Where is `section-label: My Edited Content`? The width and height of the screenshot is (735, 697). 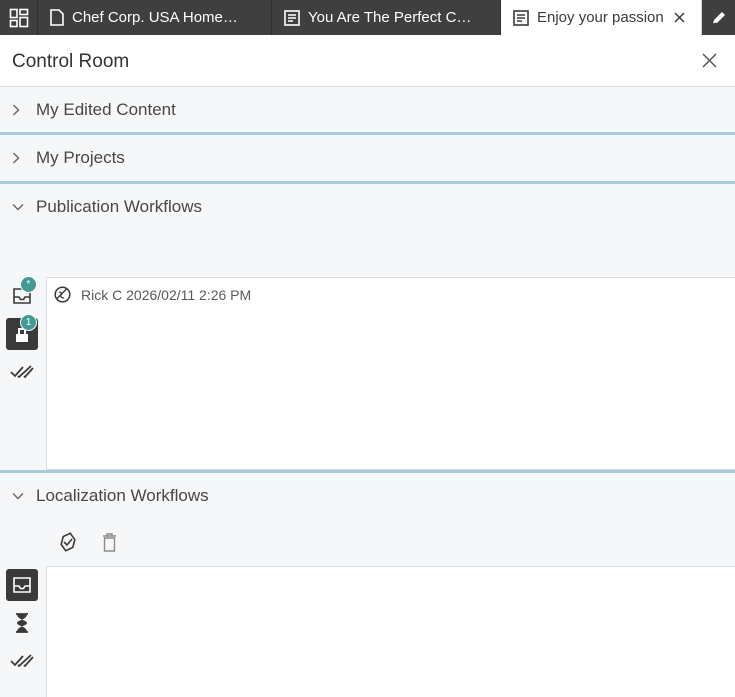 section-label: My Edited Content is located at coordinates (106, 109).